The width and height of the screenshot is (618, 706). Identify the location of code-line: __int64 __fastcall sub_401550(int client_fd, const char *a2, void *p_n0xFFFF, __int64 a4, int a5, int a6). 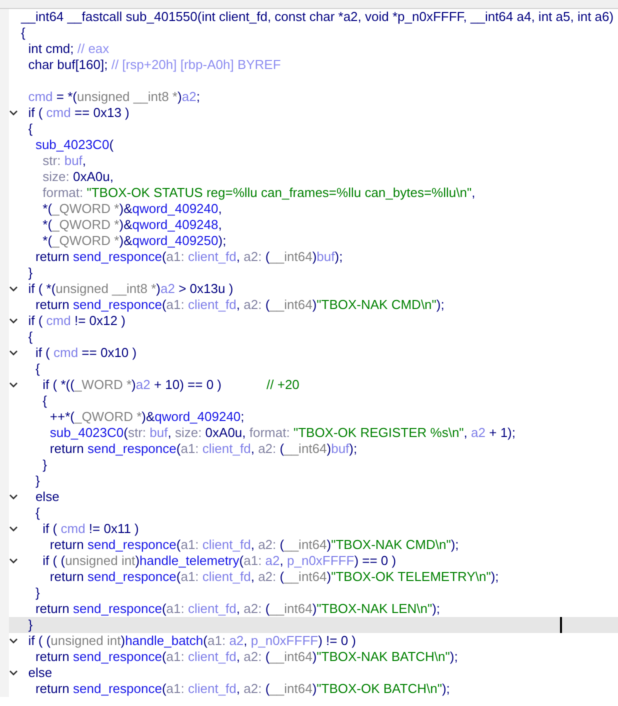
(317, 17).